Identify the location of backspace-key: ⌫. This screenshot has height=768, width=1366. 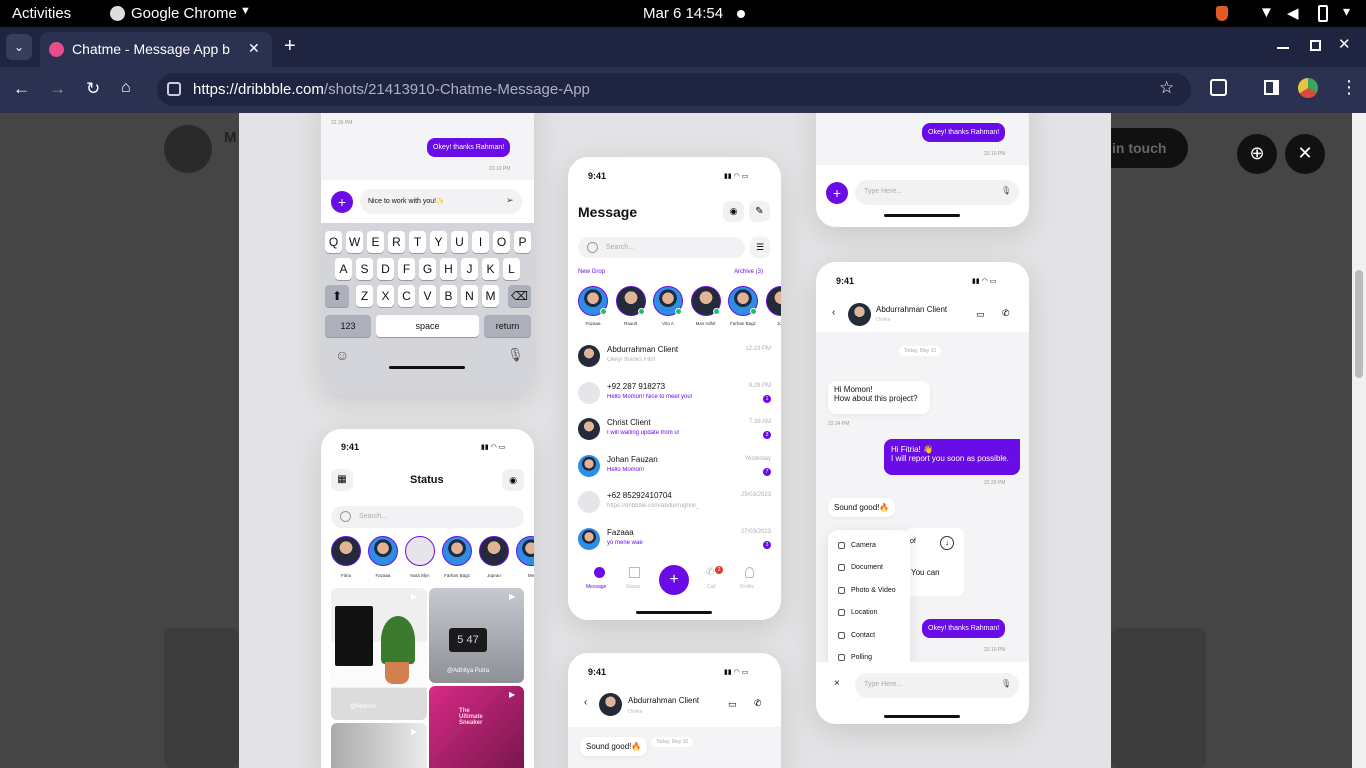
(519, 296).